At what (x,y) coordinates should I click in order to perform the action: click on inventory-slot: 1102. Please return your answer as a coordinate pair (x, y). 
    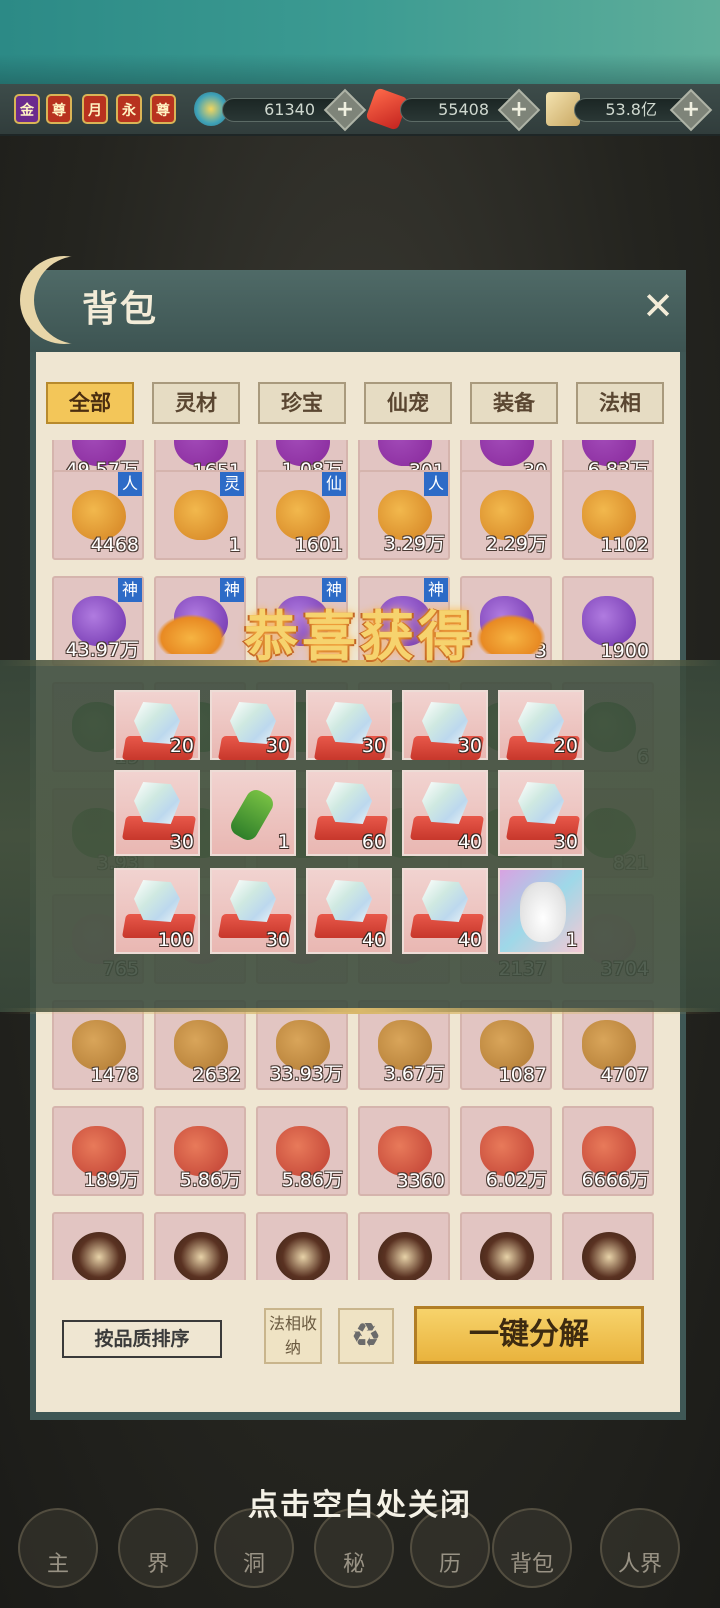
    Looking at the image, I should click on (608, 515).